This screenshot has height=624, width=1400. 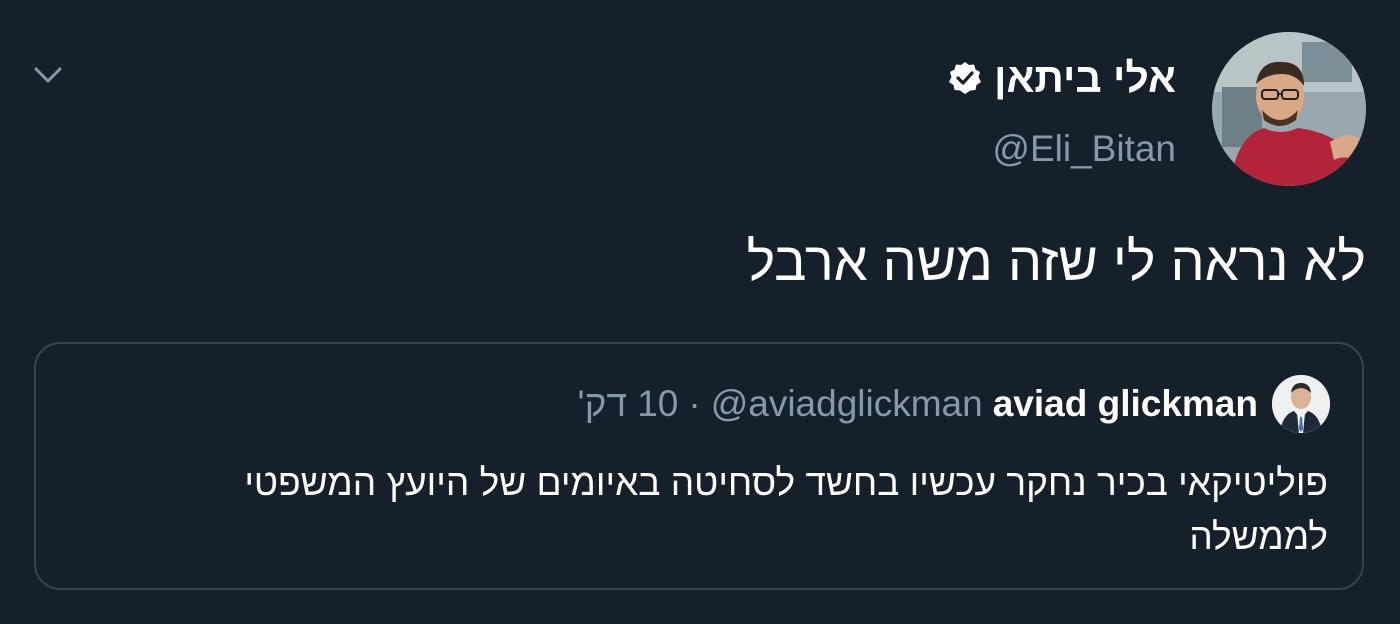 What do you see at coordinates (1125, 404) in the screenshot?
I see `quoted-author-display-name: aviad glickman` at bounding box center [1125, 404].